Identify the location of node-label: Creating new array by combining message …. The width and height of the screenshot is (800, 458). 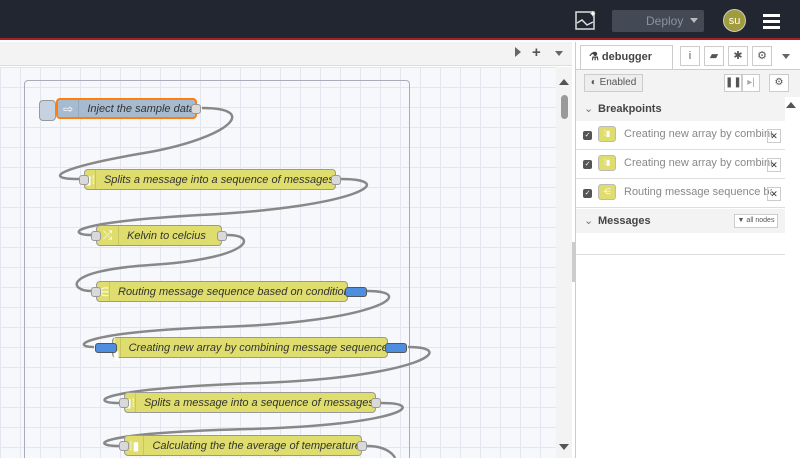
(258, 347).